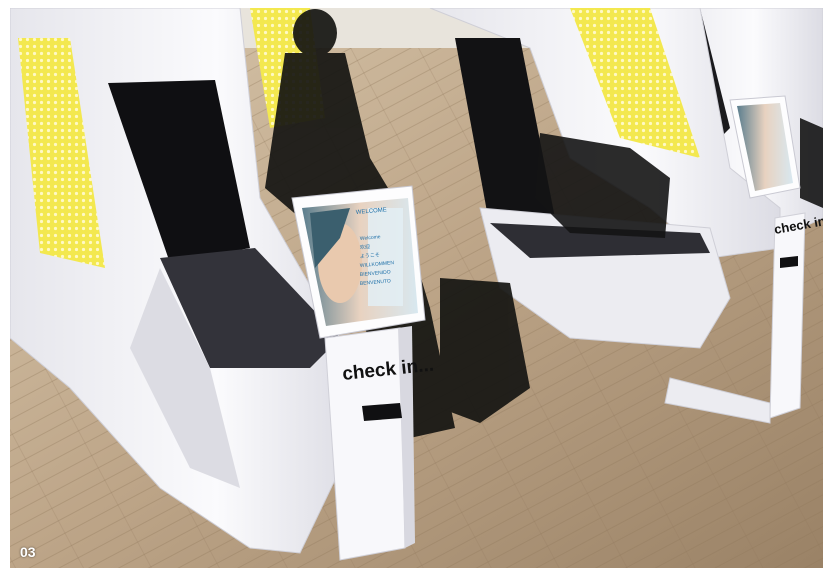  What do you see at coordinates (789, 262) in the screenshot?
I see `back-kiosk-card-slot` at bounding box center [789, 262].